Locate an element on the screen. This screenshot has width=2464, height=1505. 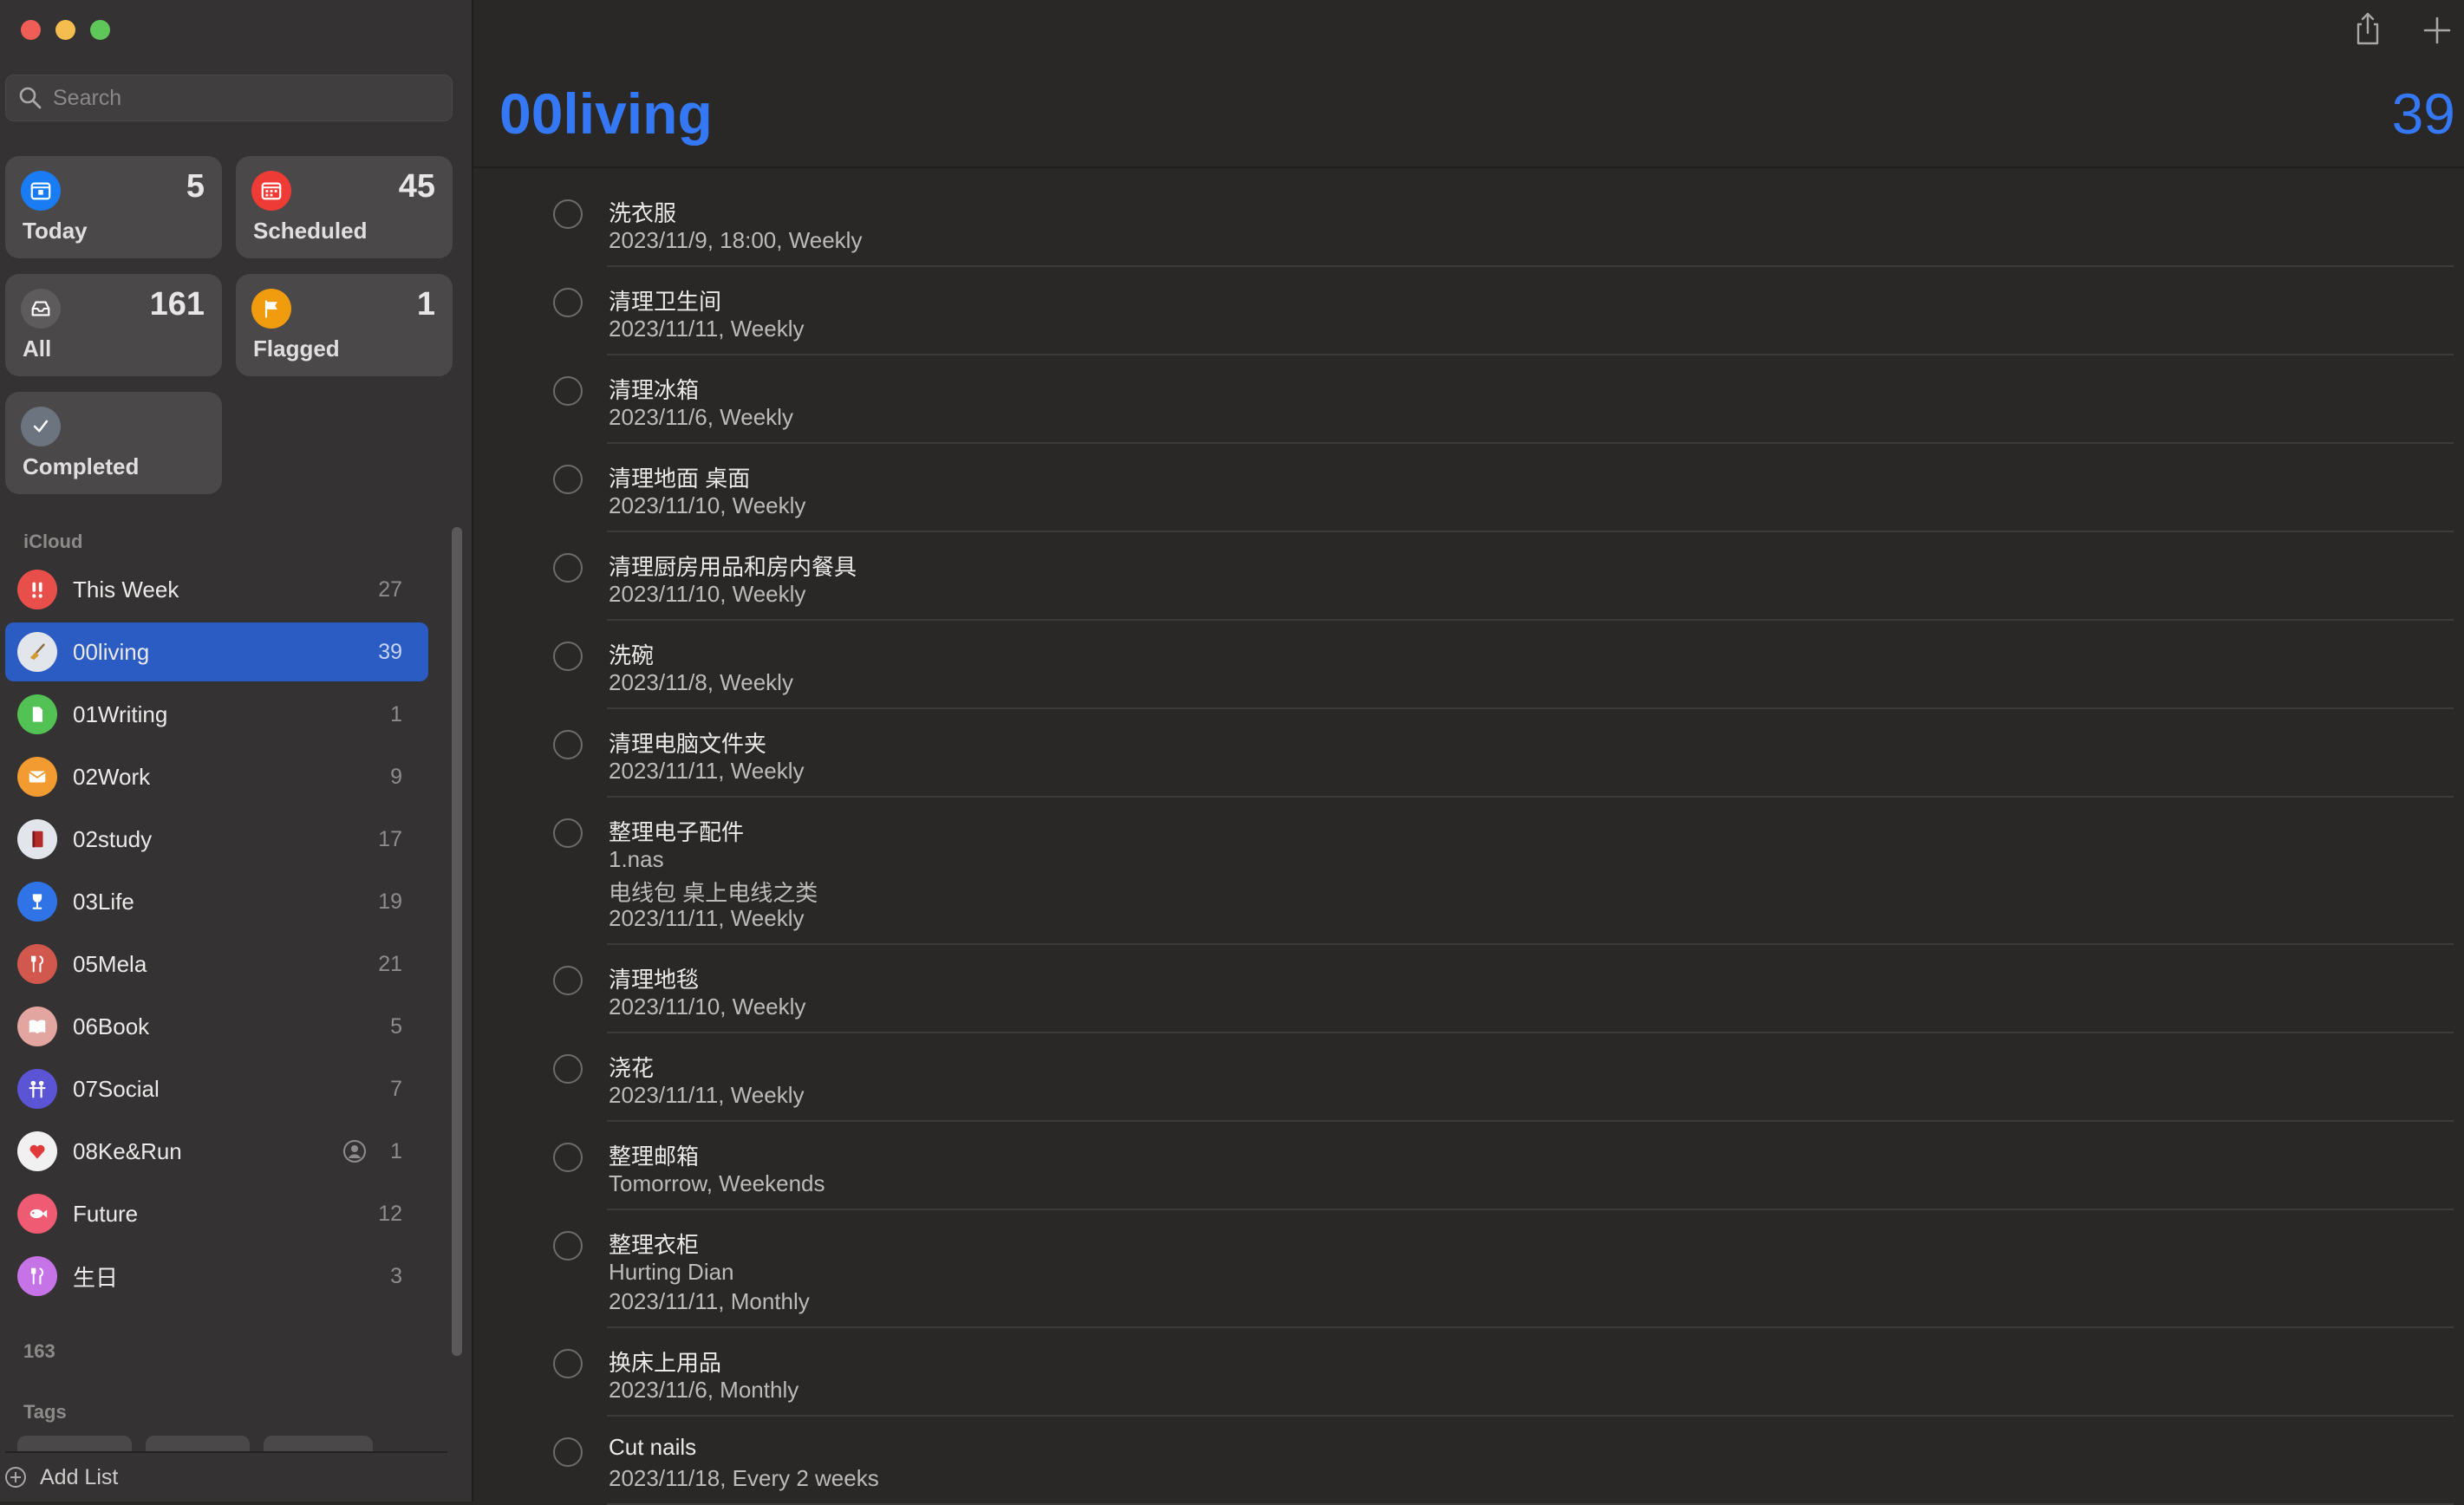
list-item-02work: 02Work 9 is located at coordinates (216, 777).